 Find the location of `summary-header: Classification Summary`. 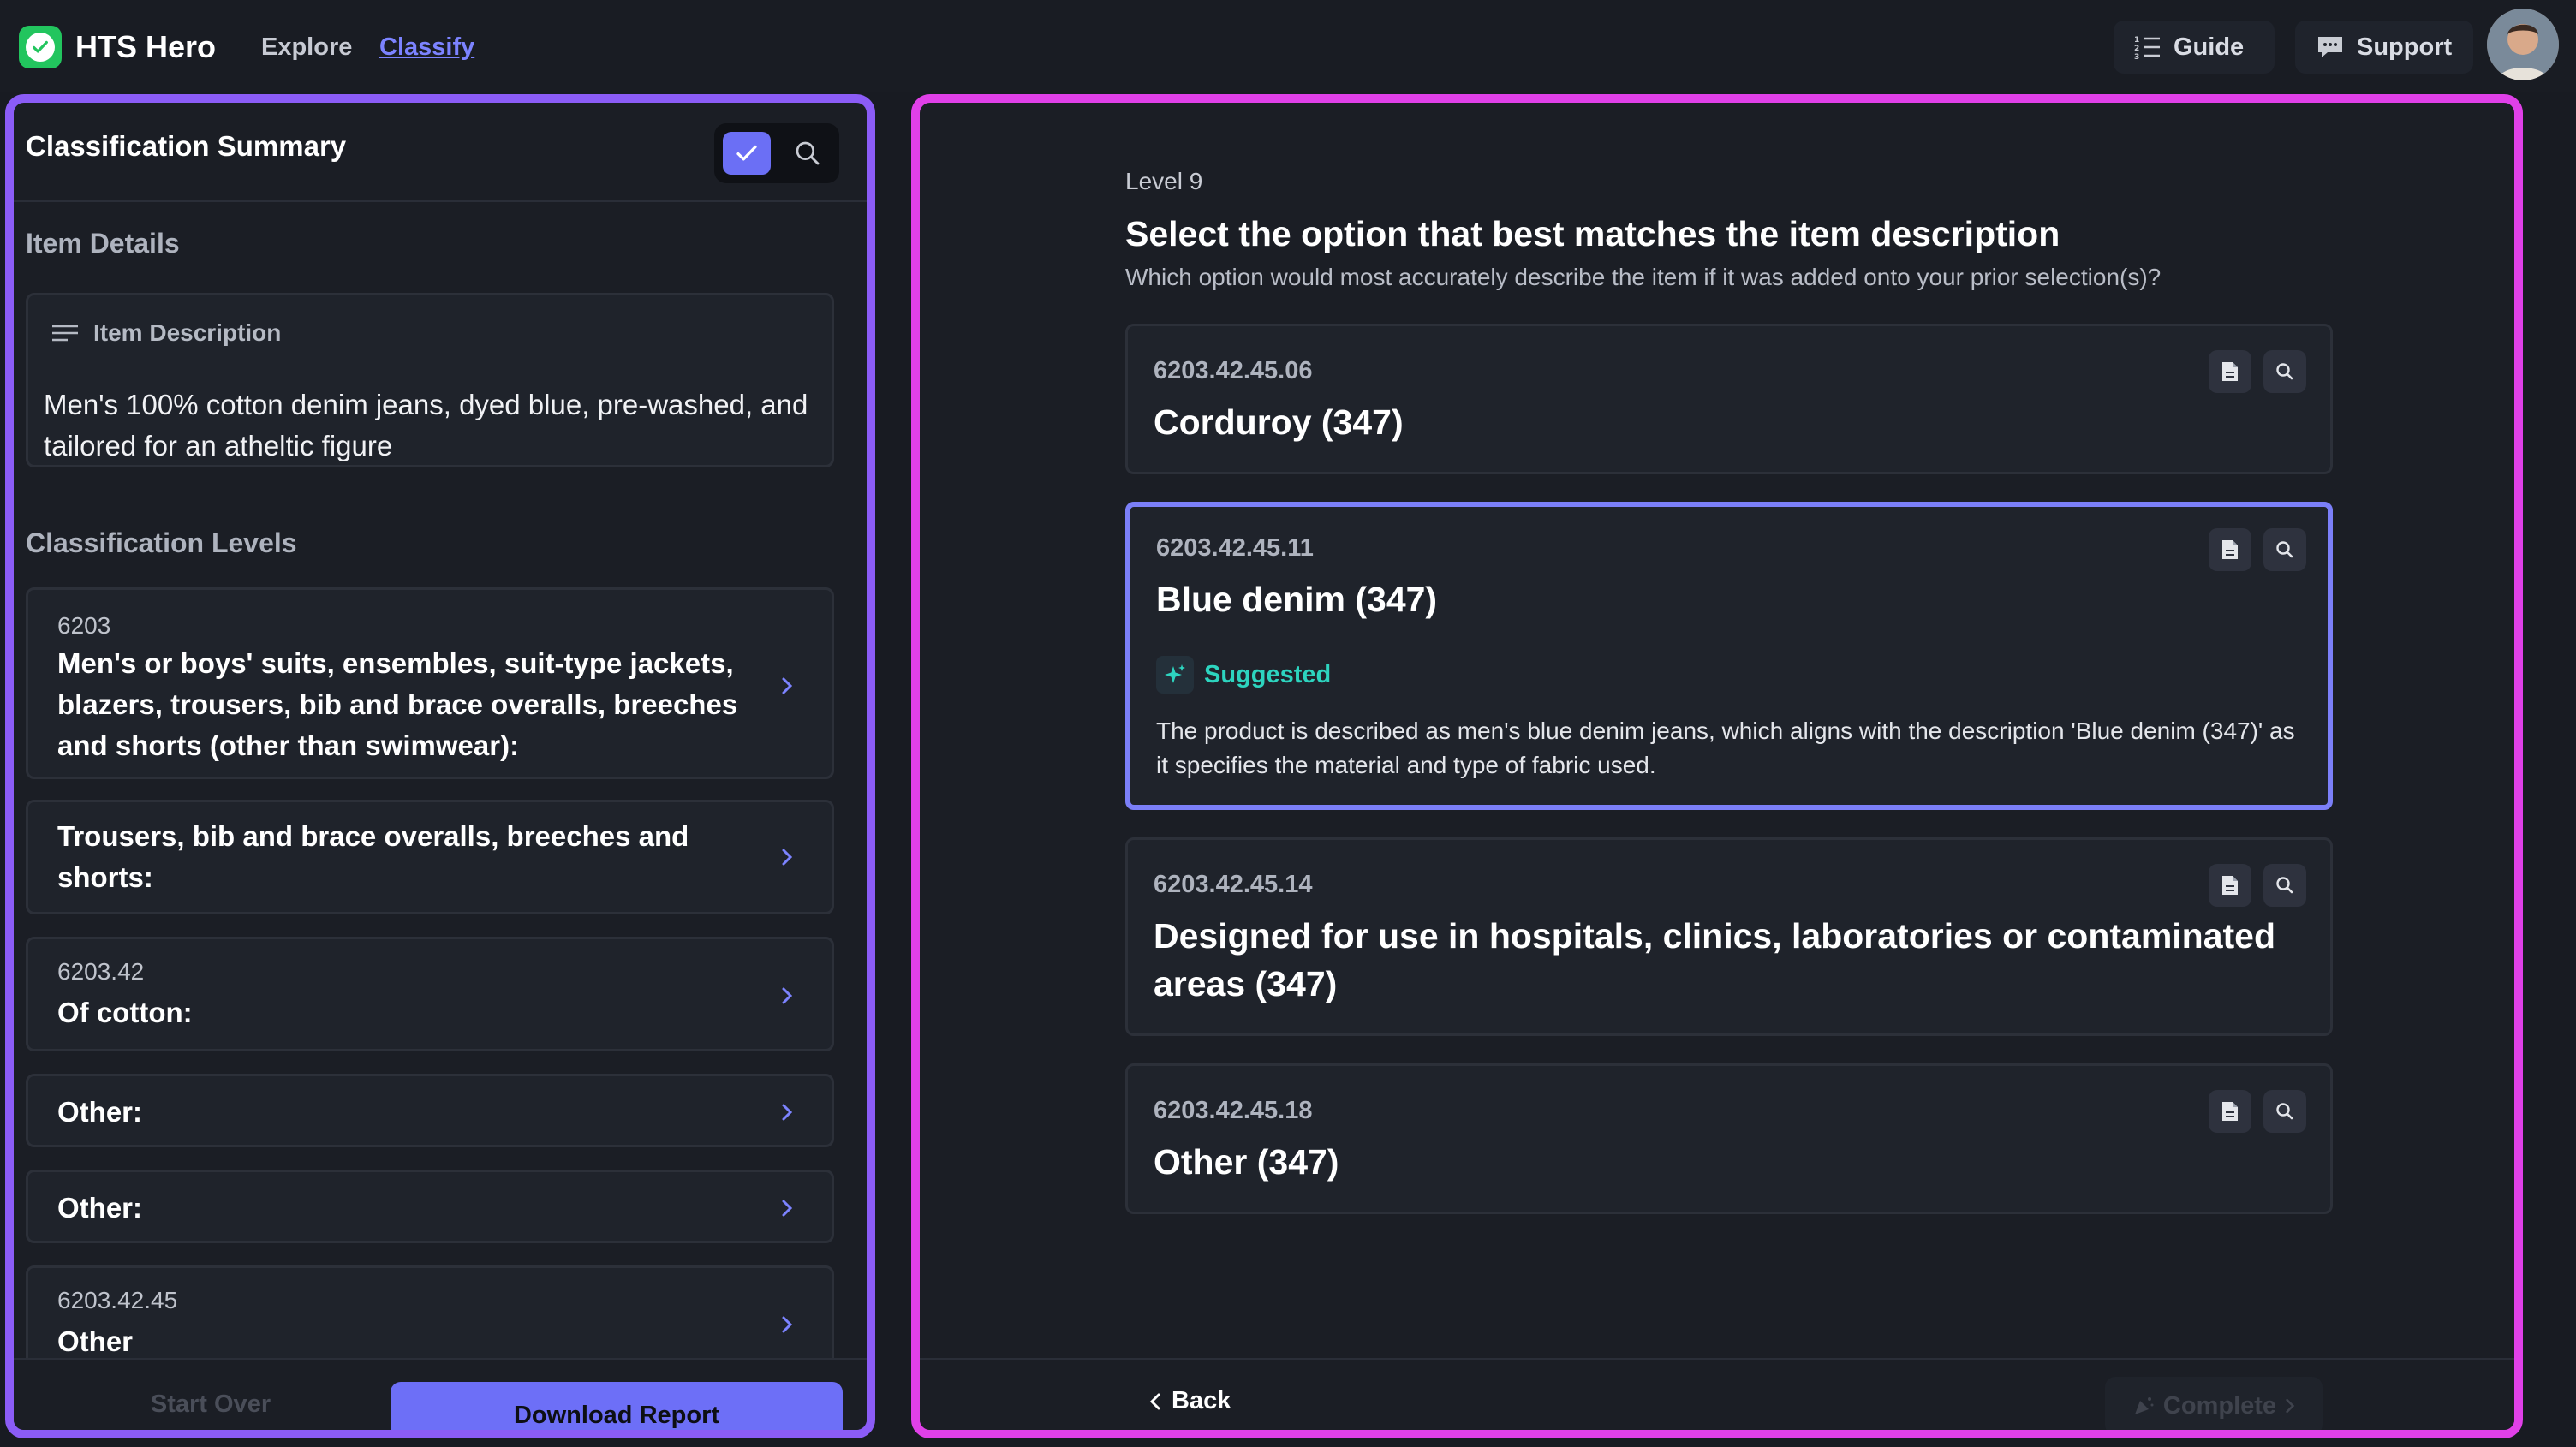

summary-header: Classification Summary is located at coordinates (441, 152).